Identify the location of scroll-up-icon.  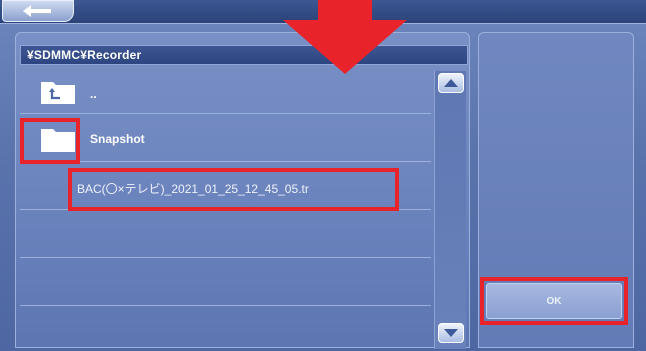
(451, 83).